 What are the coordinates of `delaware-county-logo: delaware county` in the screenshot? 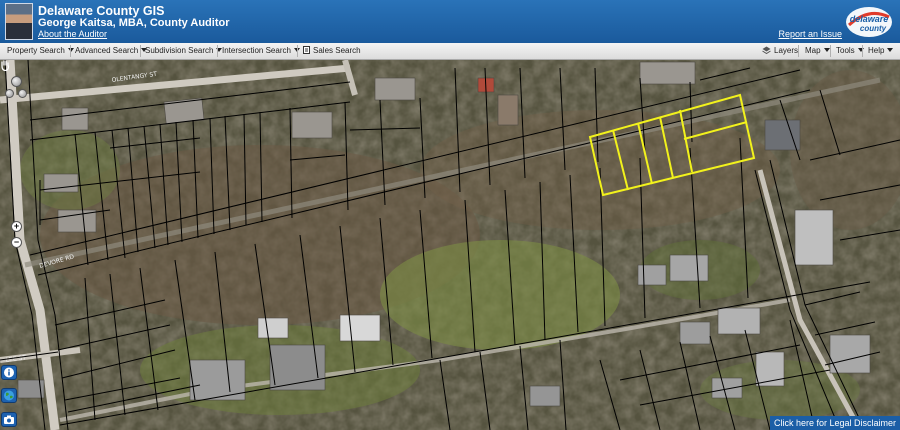 It's located at (869, 22).